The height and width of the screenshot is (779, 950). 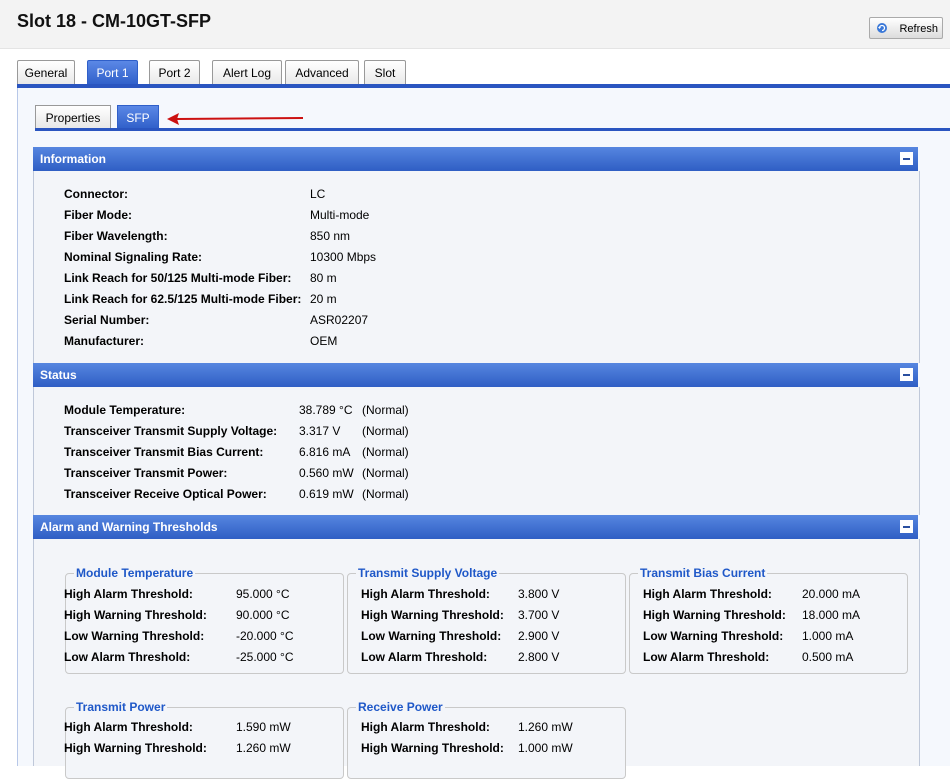 I want to click on threshold-value: -25.000 °C, so click(x=265, y=657).